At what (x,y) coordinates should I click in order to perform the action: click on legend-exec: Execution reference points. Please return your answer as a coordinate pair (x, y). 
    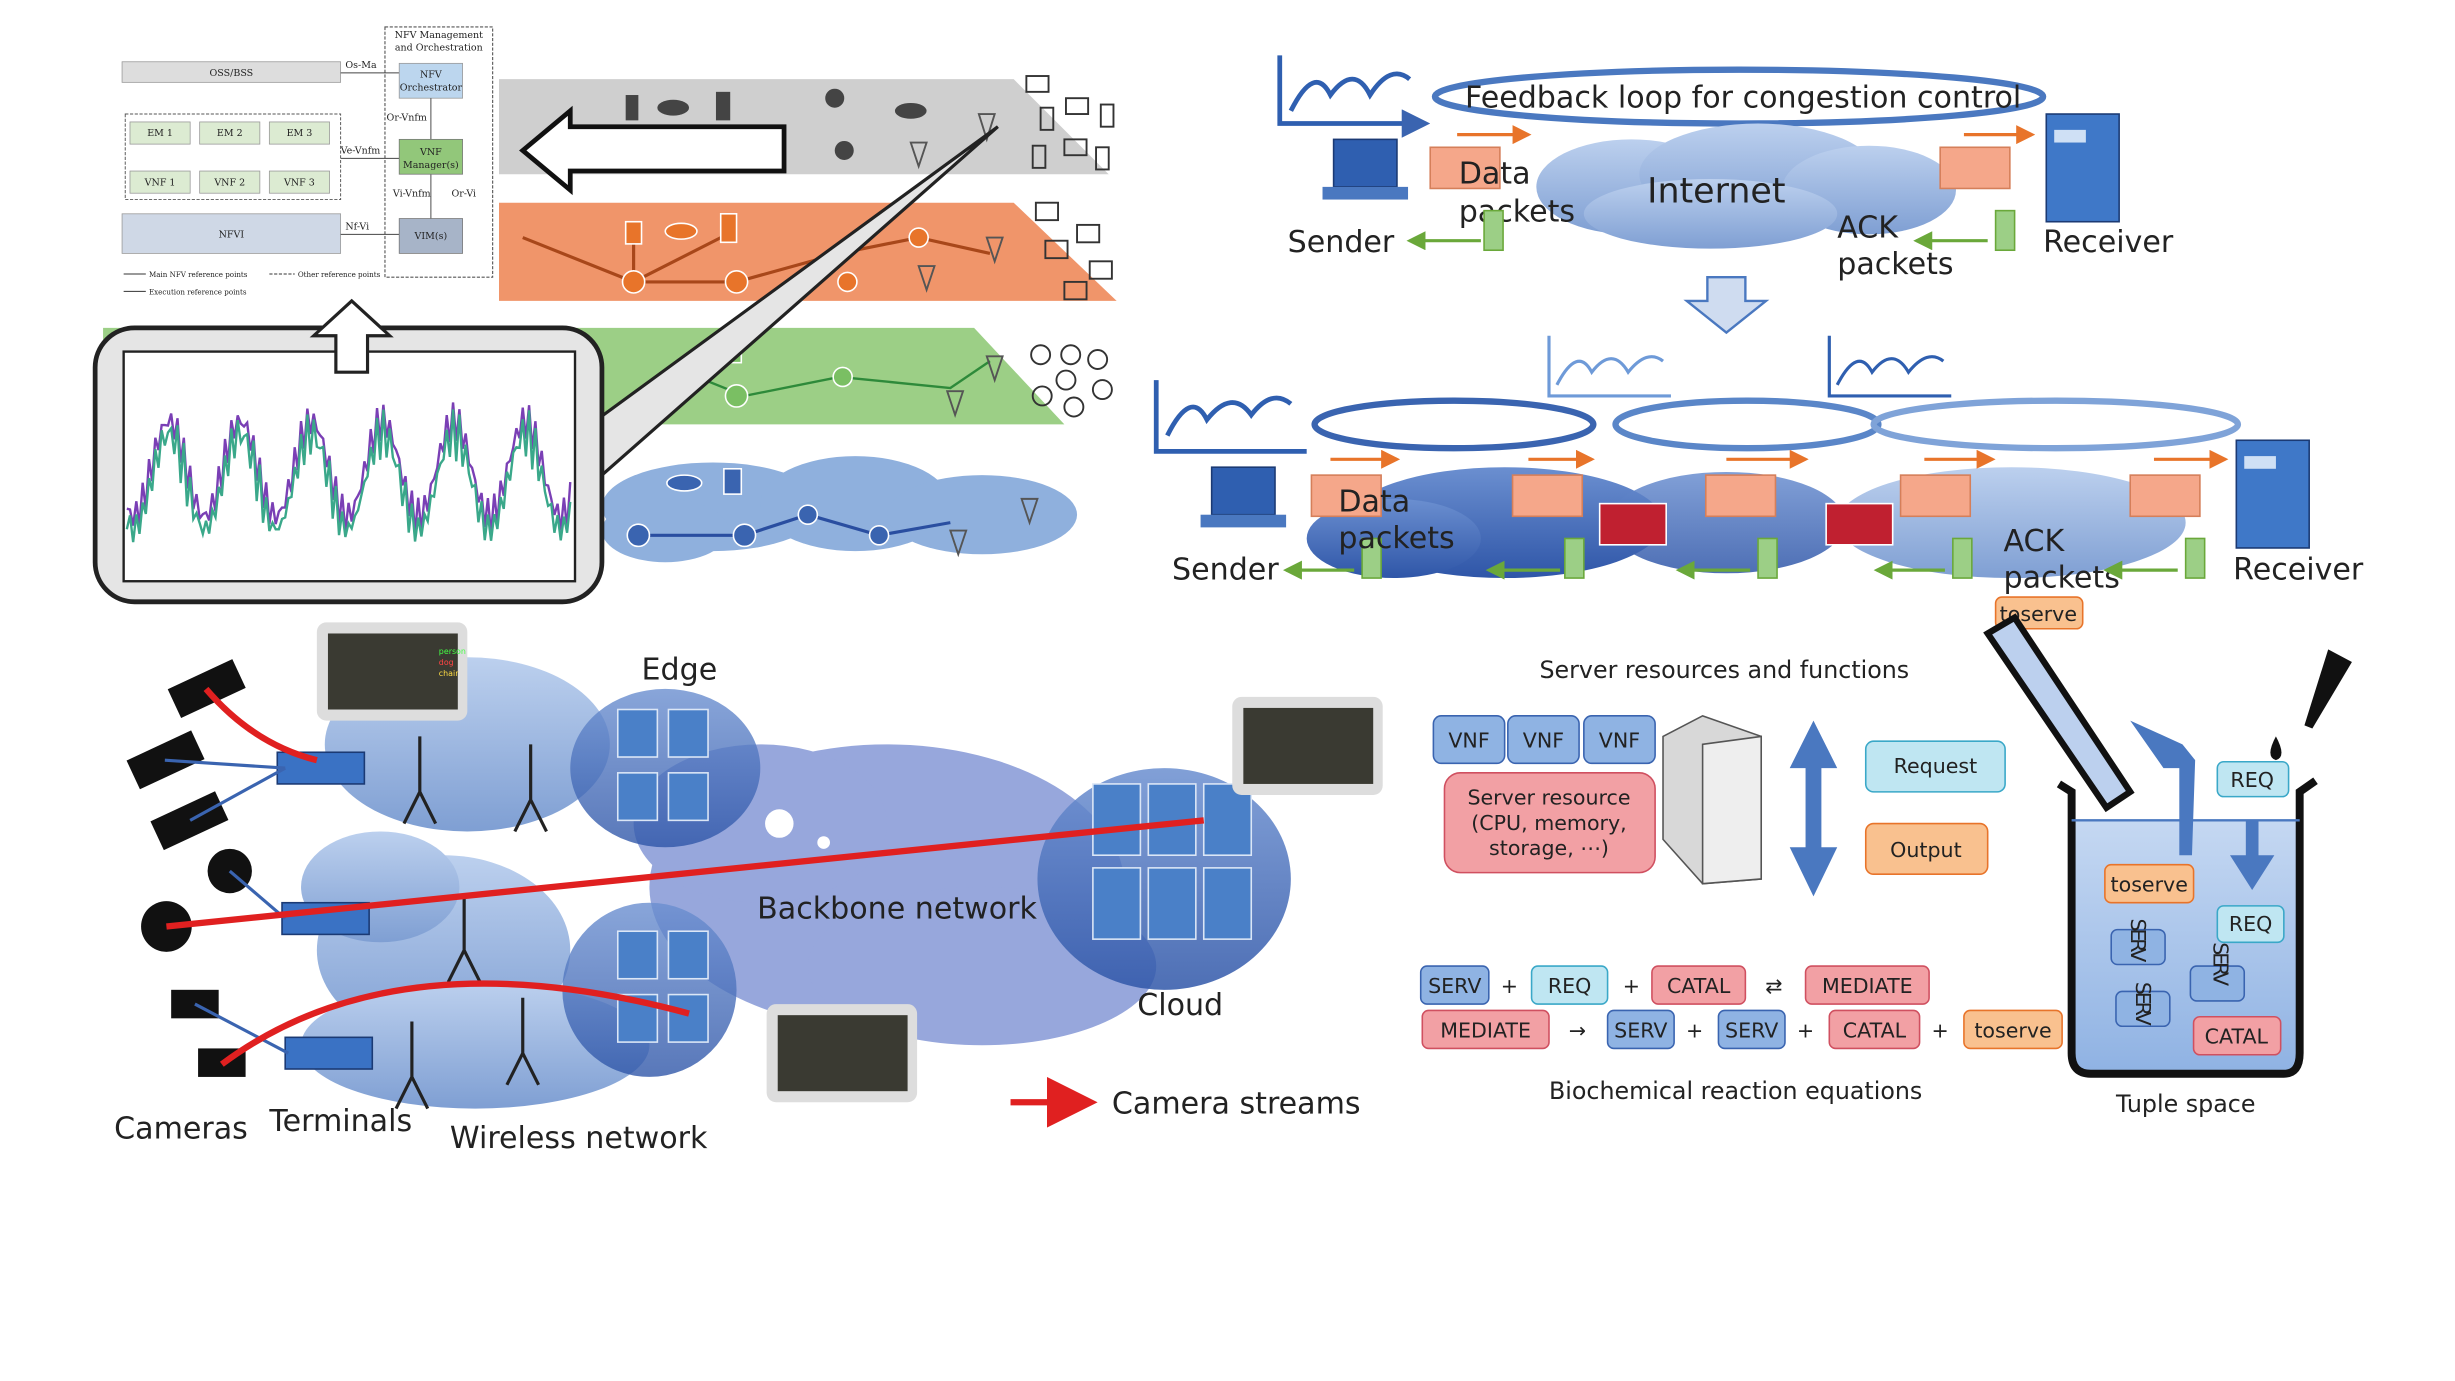
    Looking at the image, I should click on (198, 292).